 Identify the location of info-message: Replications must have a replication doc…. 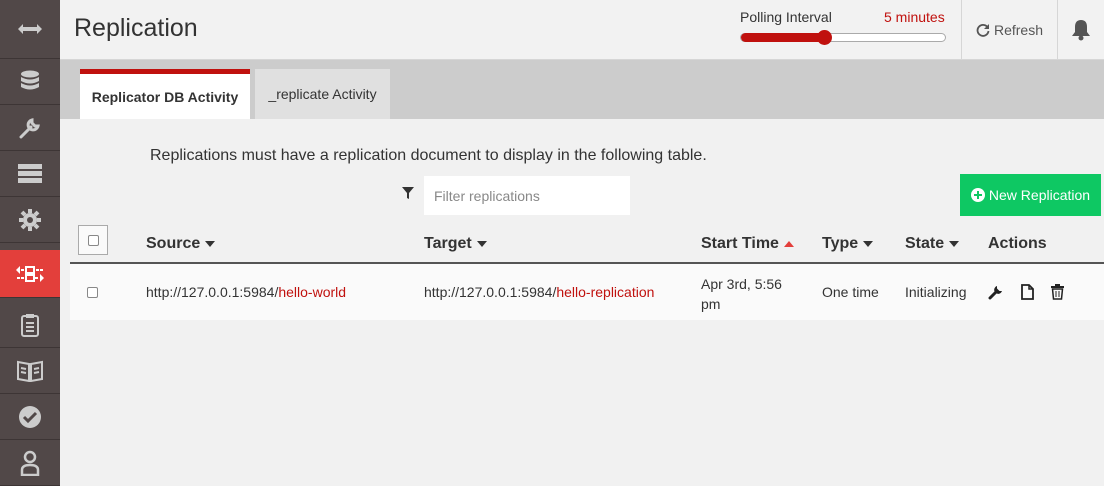
(428, 155).